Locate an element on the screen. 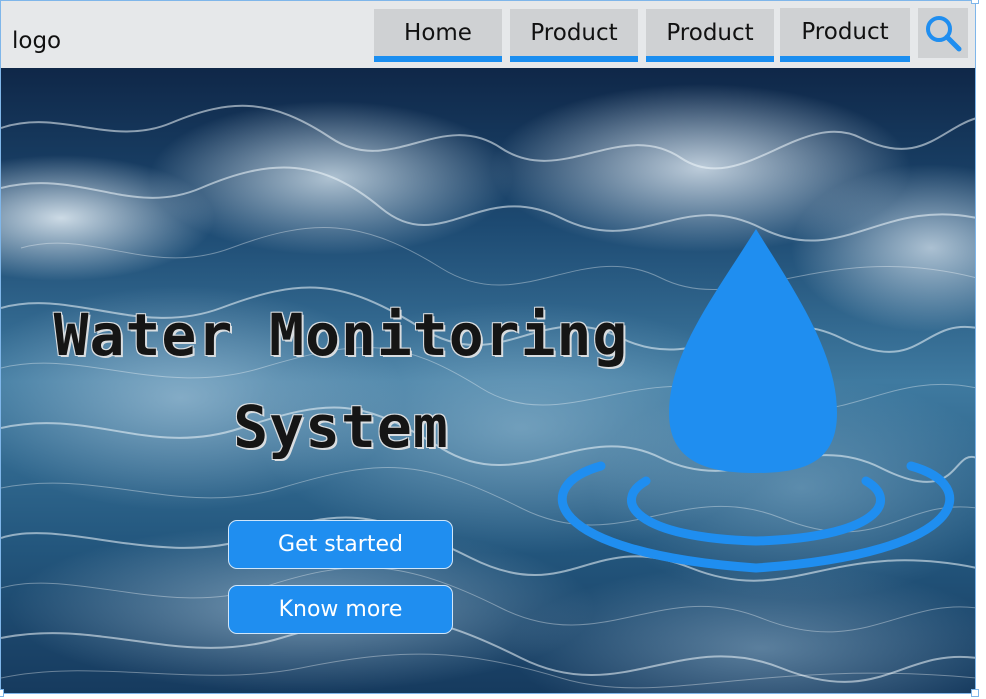  top-navigation-bar: logo Home Product Product Product is located at coordinates (488, 34).